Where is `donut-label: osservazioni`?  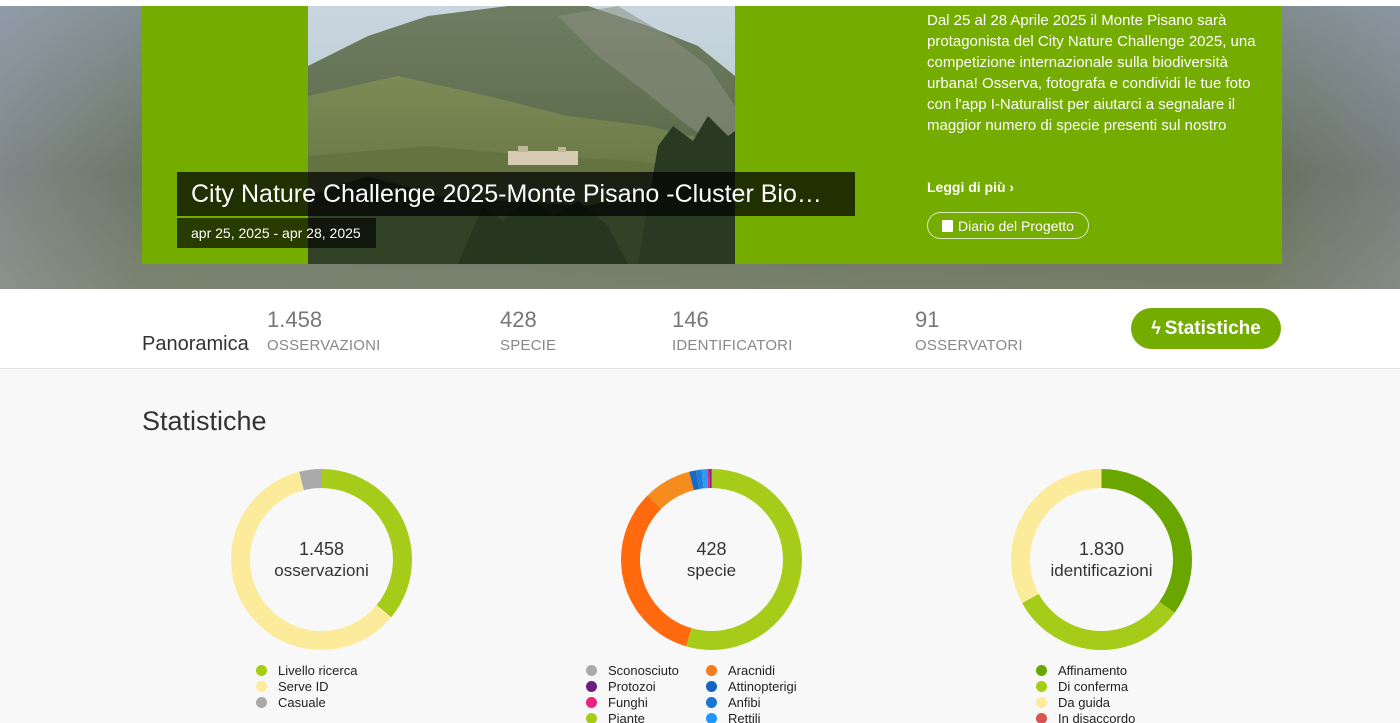
donut-label: osservazioni is located at coordinates (321, 570).